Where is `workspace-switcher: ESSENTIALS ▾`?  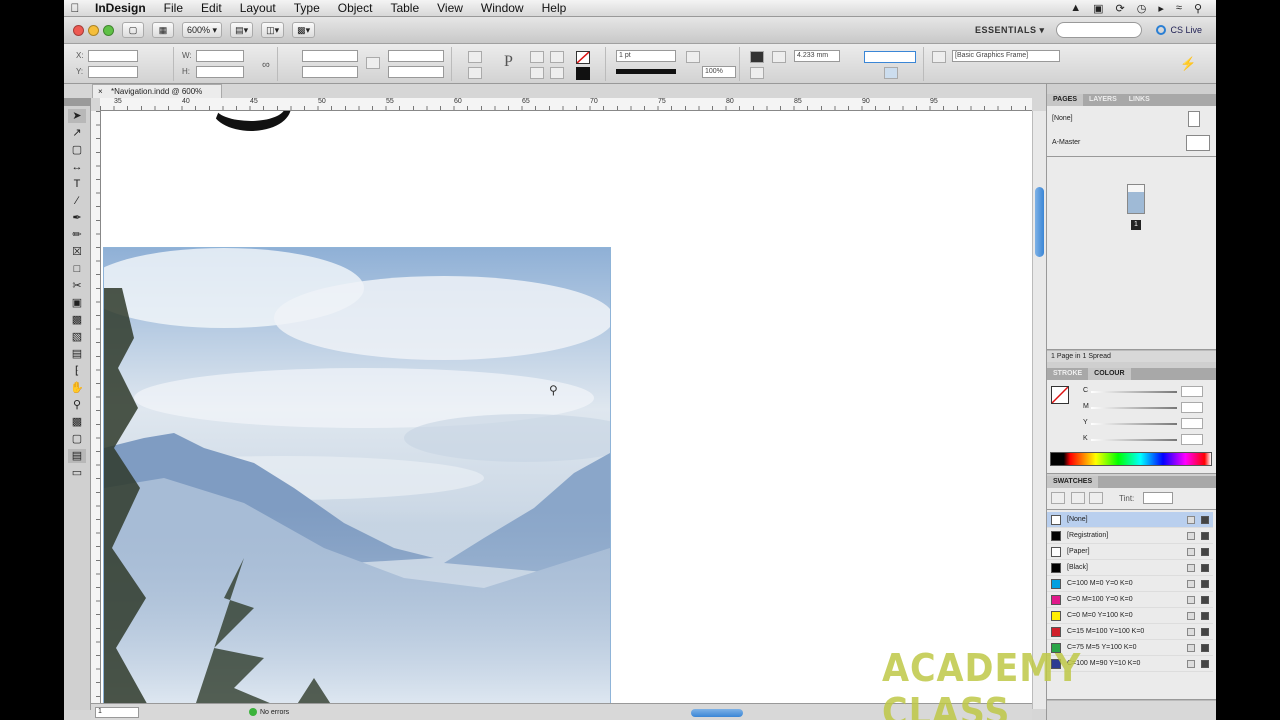
workspace-switcher: ESSENTIALS ▾ is located at coordinates (1010, 30).